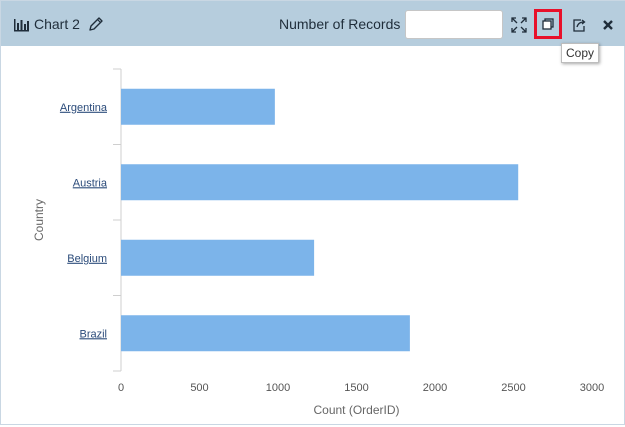 The width and height of the screenshot is (625, 427). Describe the element at coordinates (513, 388) in the screenshot. I see `x-tick-label: 2500` at that location.